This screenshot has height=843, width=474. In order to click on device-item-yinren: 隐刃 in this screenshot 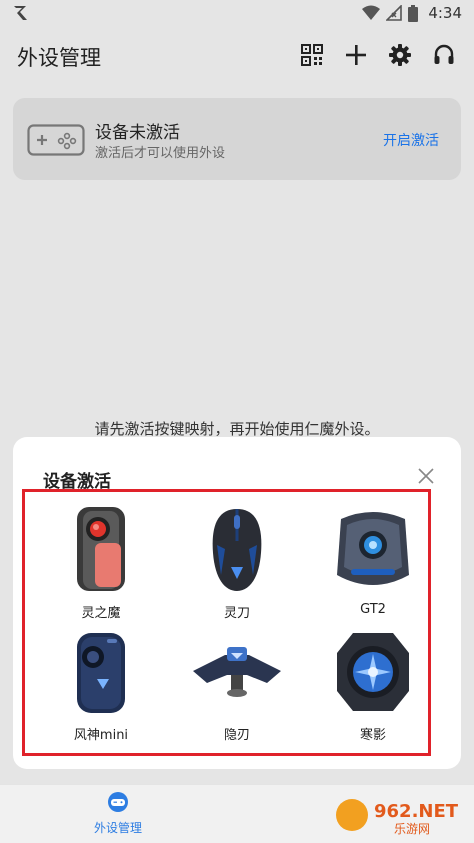, I will do `click(237, 688)`.